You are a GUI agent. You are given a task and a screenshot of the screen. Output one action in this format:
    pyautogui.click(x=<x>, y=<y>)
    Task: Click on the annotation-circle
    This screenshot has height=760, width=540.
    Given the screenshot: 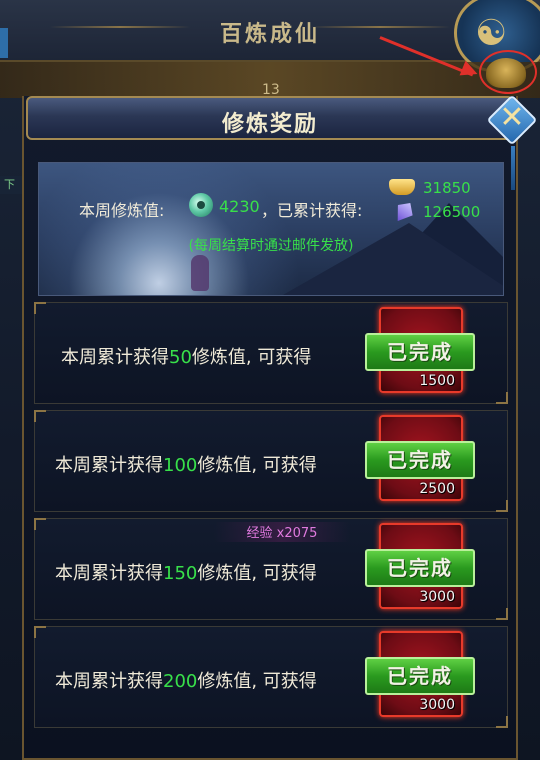 What is the action you would take?
    pyautogui.click(x=508, y=72)
    